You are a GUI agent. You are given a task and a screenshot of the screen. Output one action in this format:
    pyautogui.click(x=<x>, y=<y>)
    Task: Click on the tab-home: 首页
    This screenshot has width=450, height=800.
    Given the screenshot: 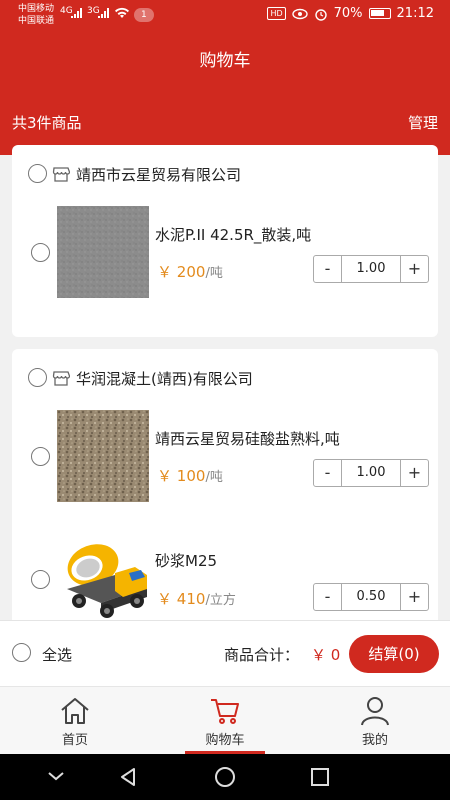 What is the action you would take?
    pyautogui.click(x=75, y=721)
    